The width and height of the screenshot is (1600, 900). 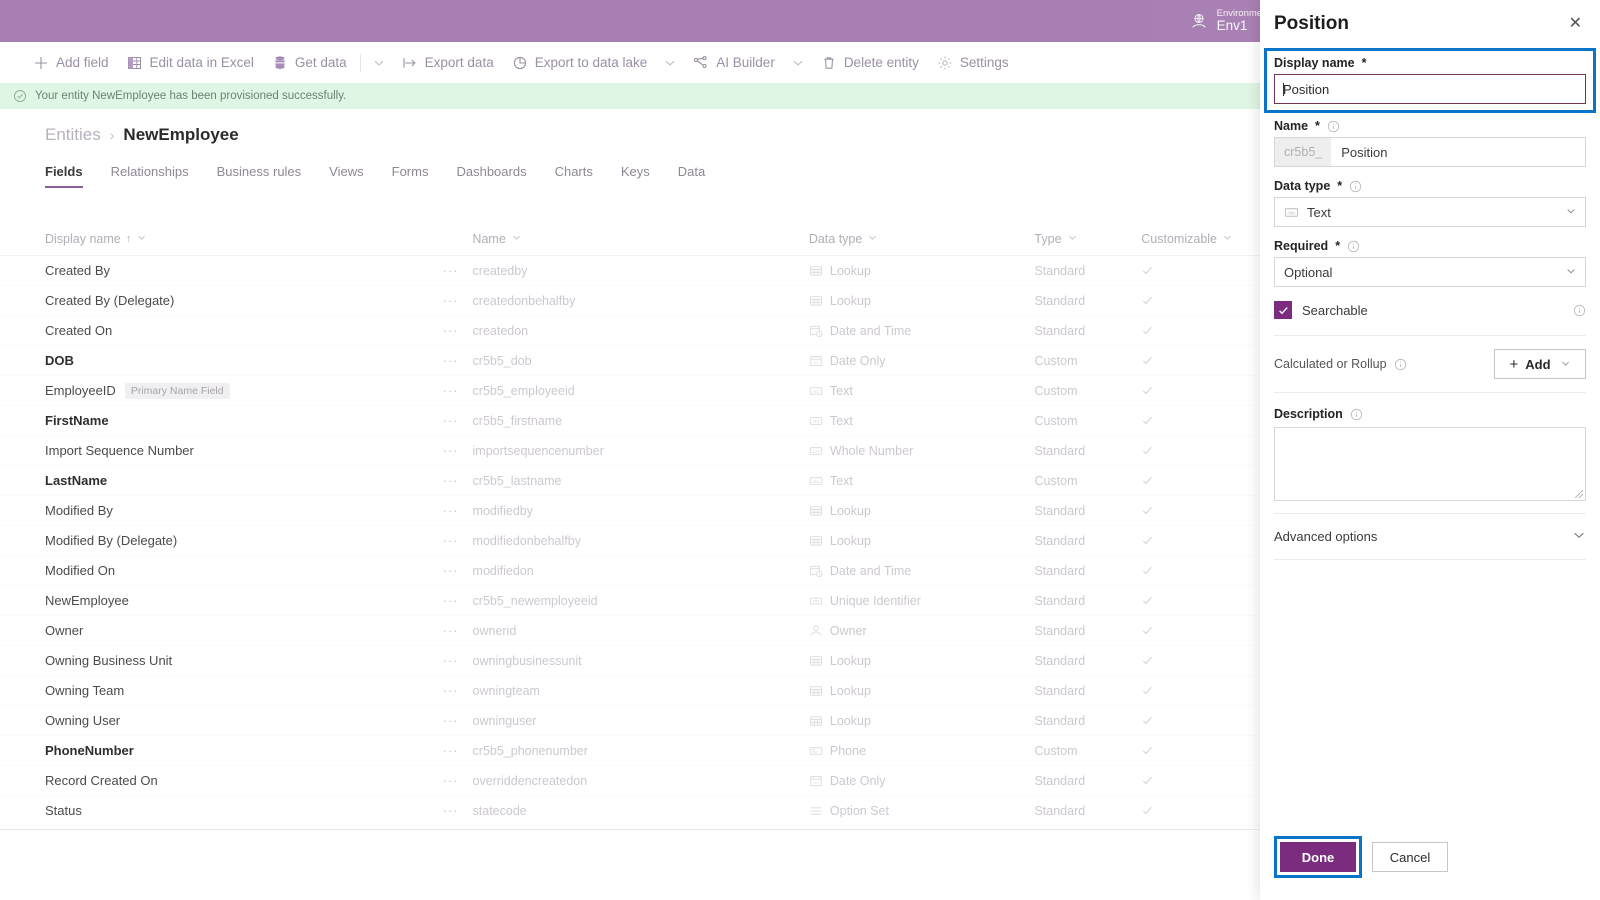 What do you see at coordinates (1314, 63) in the screenshot?
I see `display-name-label-text: Display name` at bounding box center [1314, 63].